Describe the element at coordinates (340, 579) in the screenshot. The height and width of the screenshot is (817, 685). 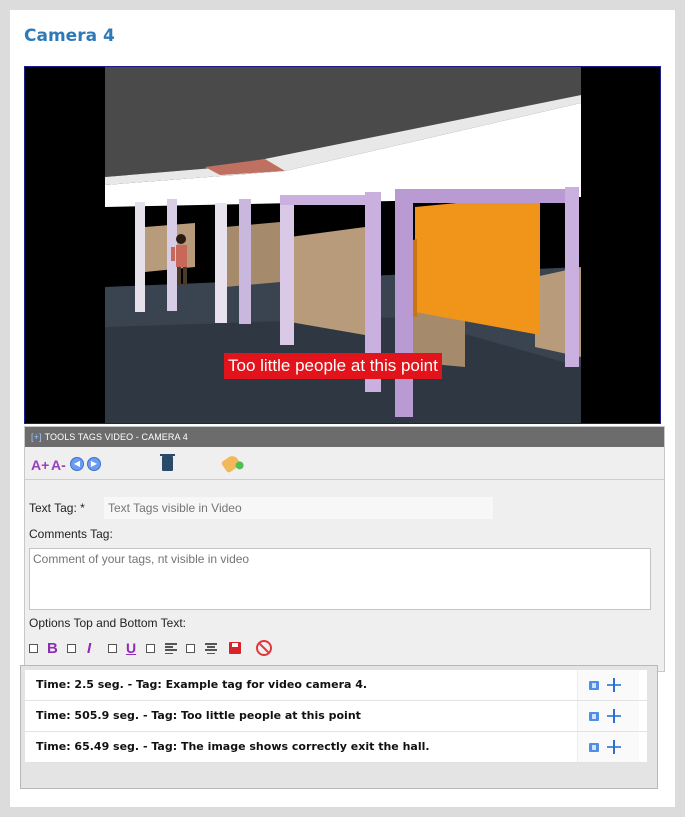
I see `comments-textarea` at that location.